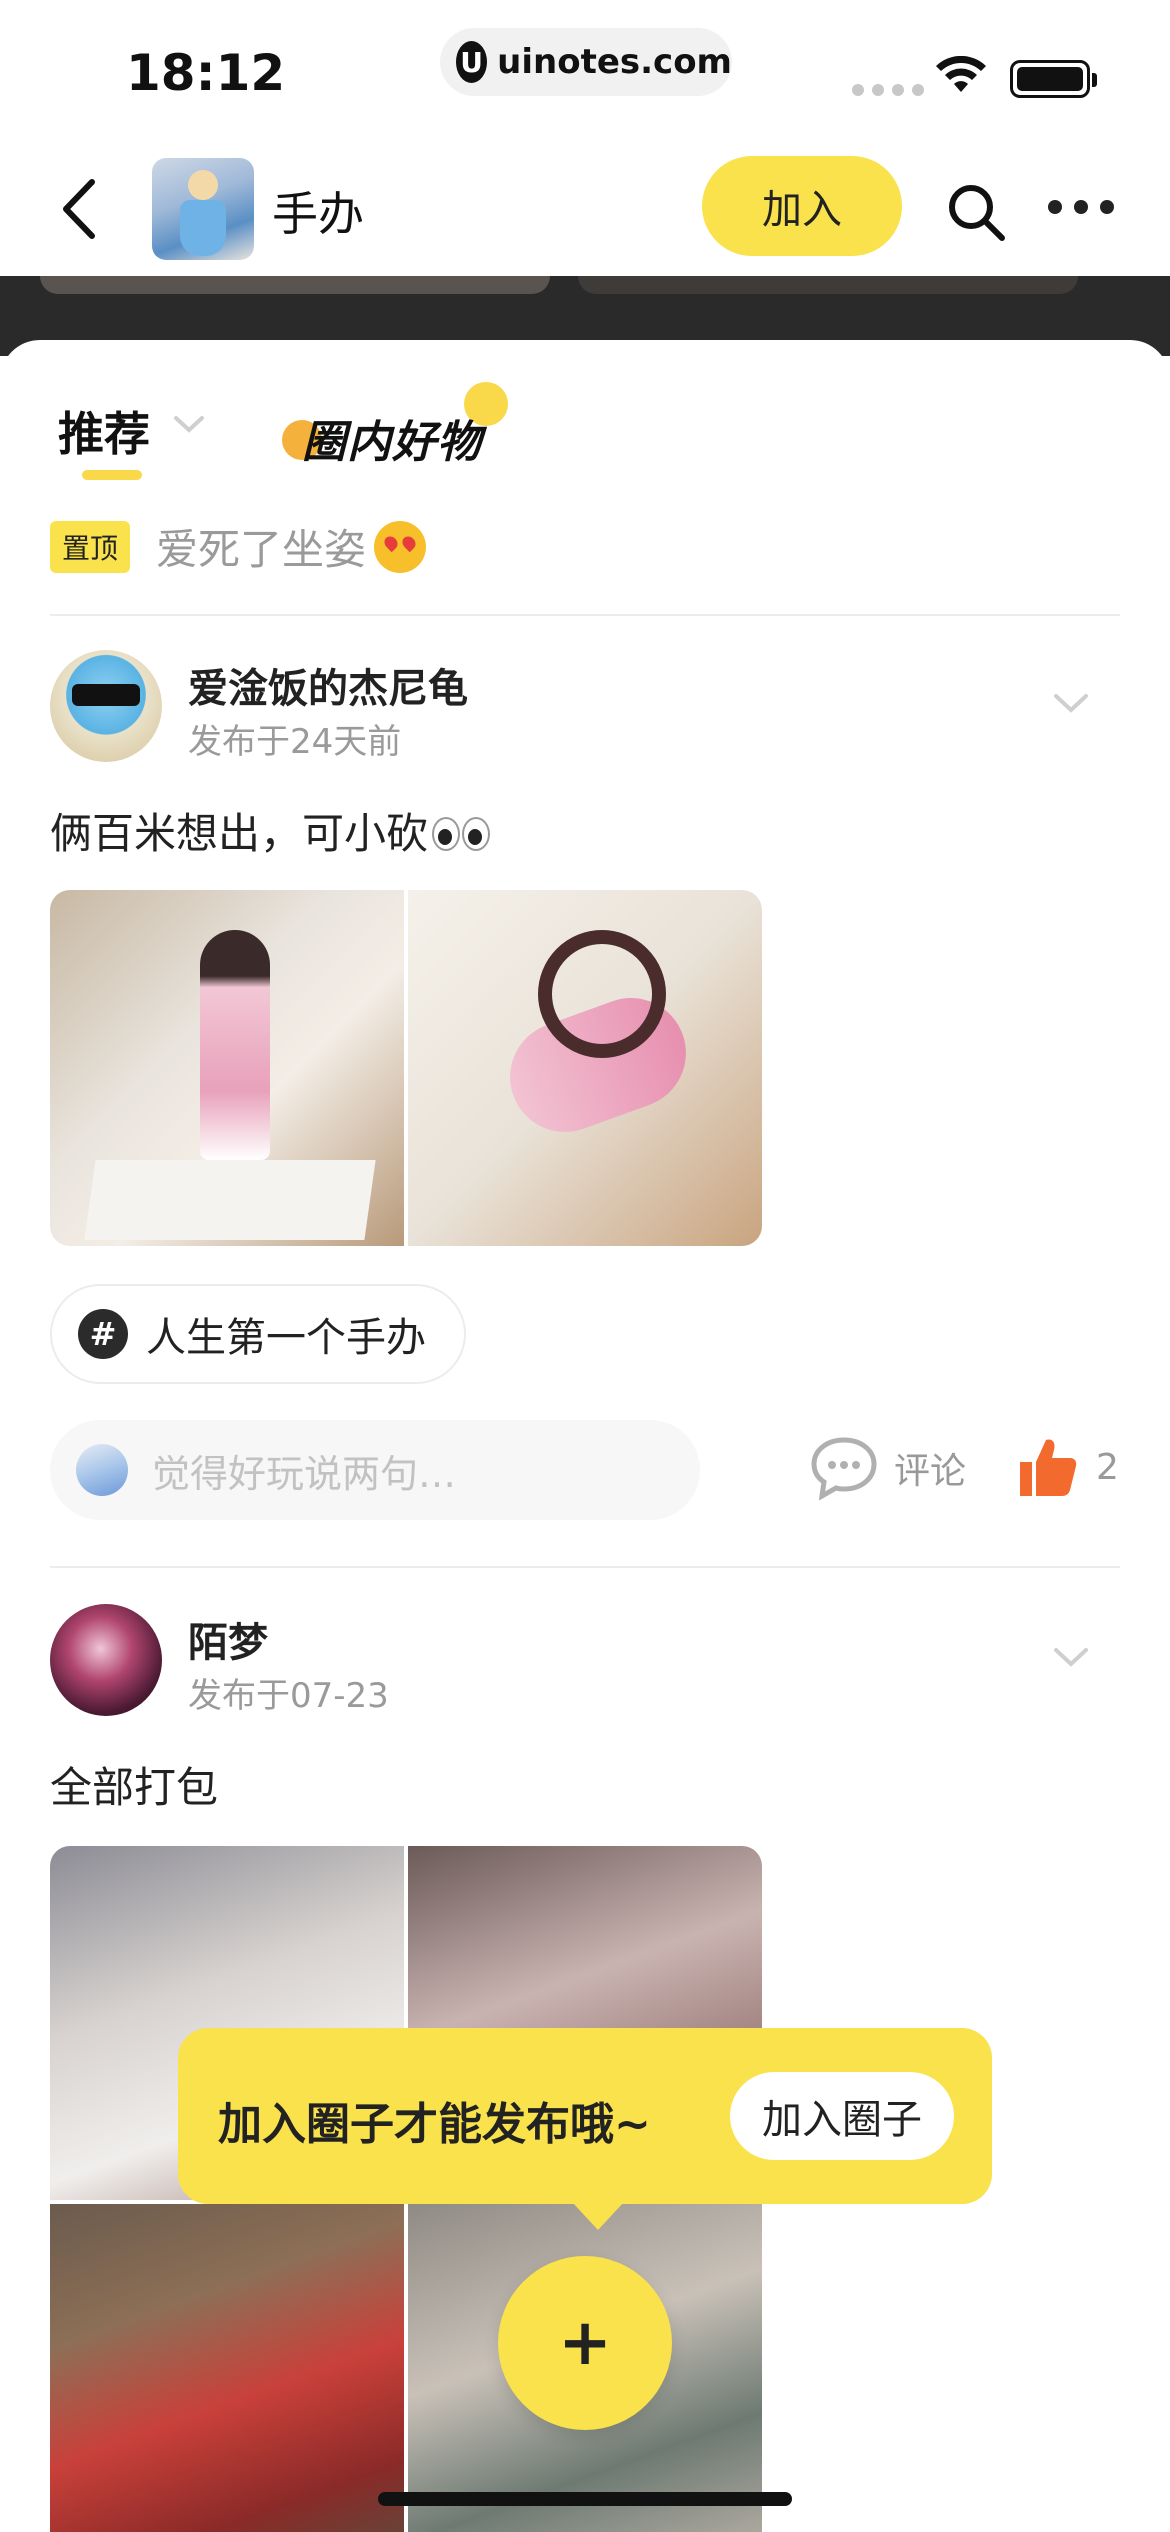 This screenshot has height=2532, width=1170. I want to click on join-prompt-toast: 加入圈子才能发布哦~ 加入圈子, so click(585, 2129).